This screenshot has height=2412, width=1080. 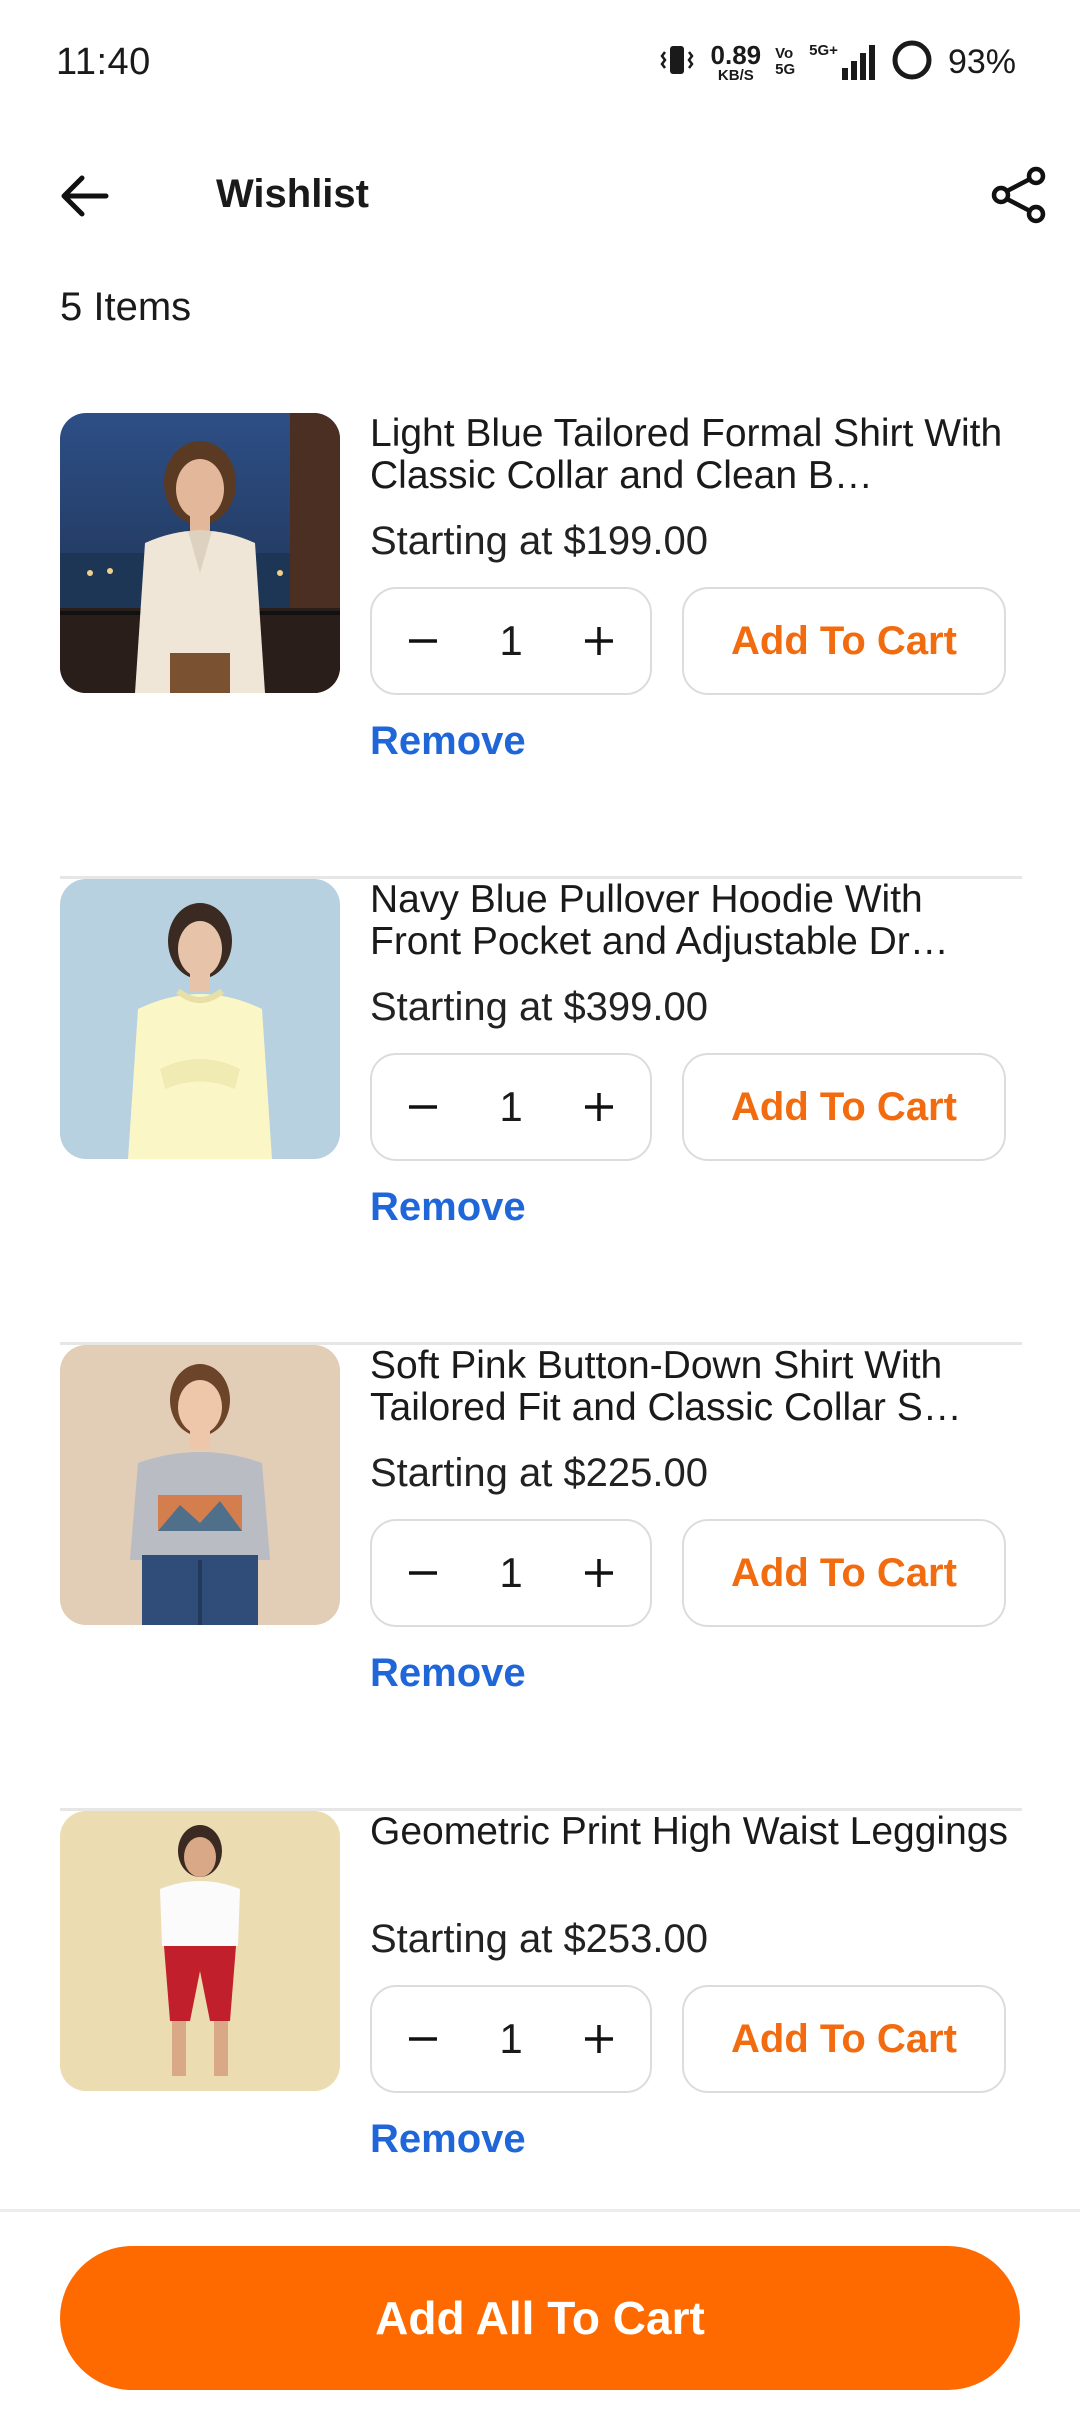 What do you see at coordinates (126, 307) in the screenshot?
I see `items-count: 5 Items` at bounding box center [126, 307].